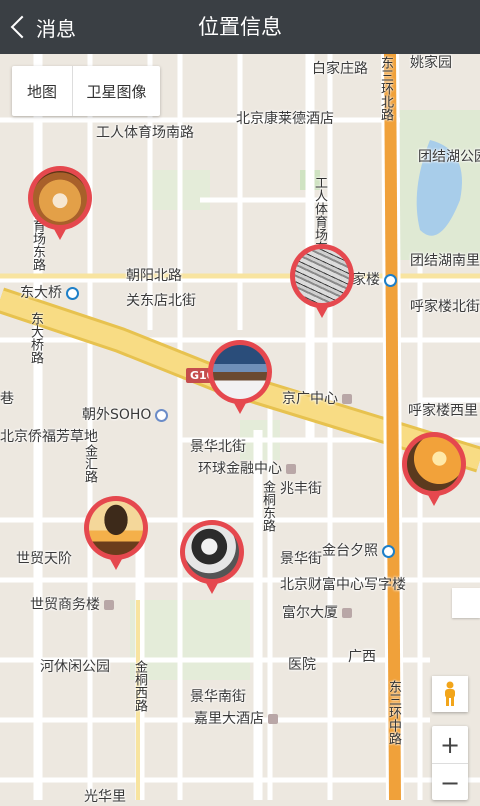 This screenshot has width=480, height=806. I want to click on map-label: 广西, so click(362, 657).